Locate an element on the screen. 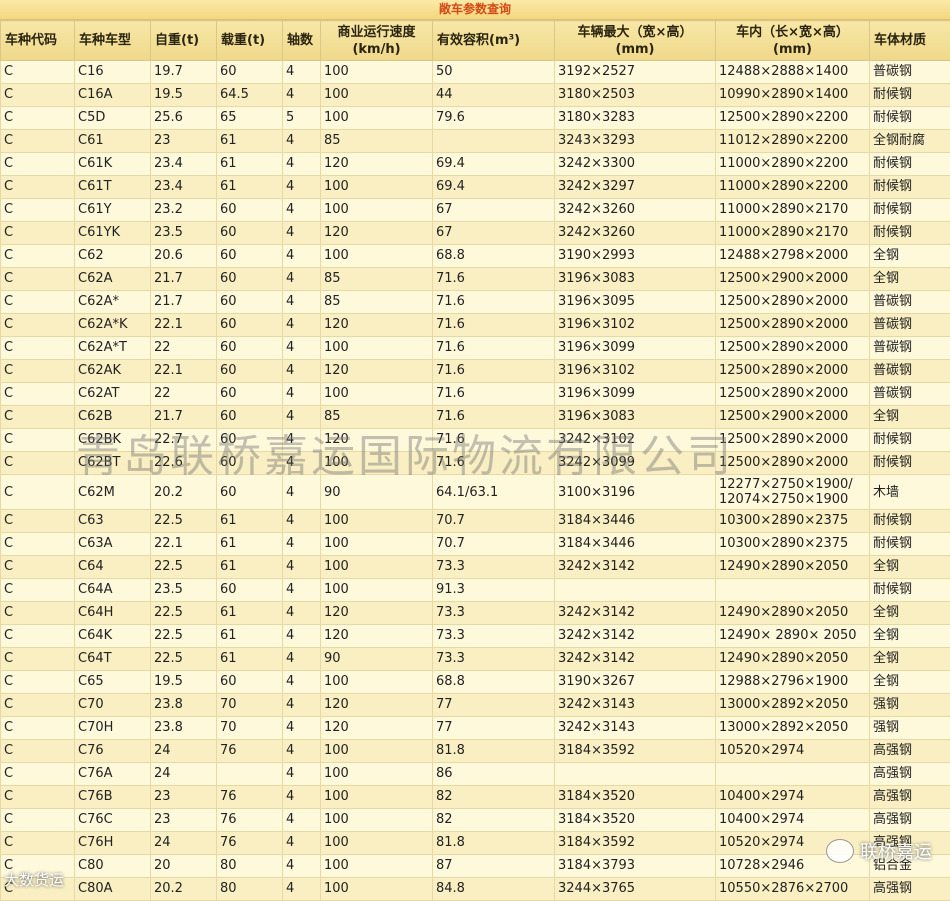  table-cell: 91.3 is located at coordinates (494, 590).